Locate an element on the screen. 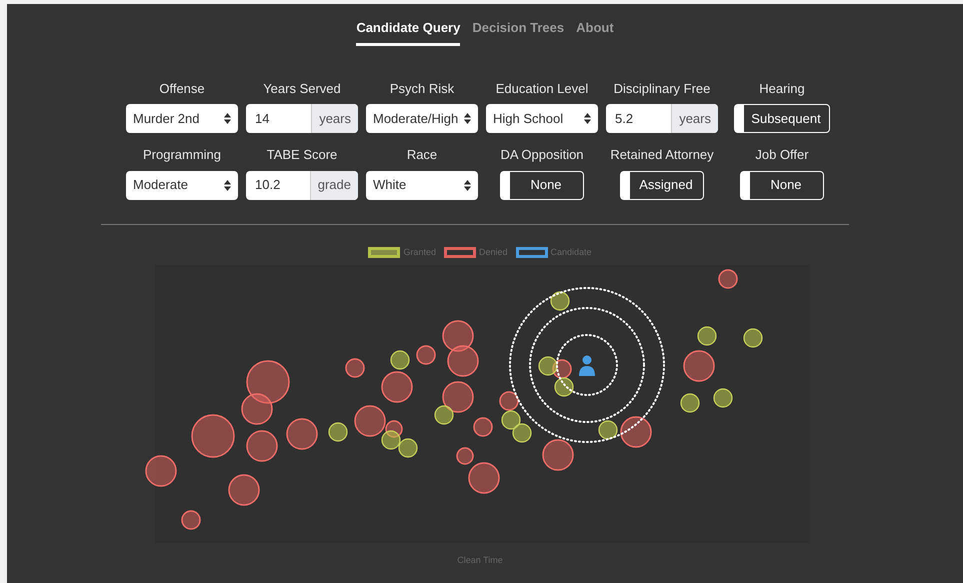 The width and height of the screenshot is (963, 583). input-field: 10.2 grade is located at coordinates (302, 185).